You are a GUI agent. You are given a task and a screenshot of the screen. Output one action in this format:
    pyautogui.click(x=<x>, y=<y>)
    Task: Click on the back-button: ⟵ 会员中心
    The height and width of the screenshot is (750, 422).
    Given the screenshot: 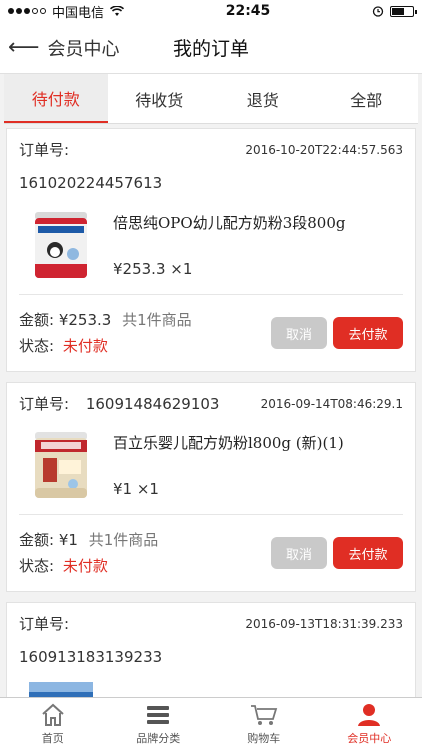 What is the action you would take?
    pyautogui.click(x=60, y=48)
    